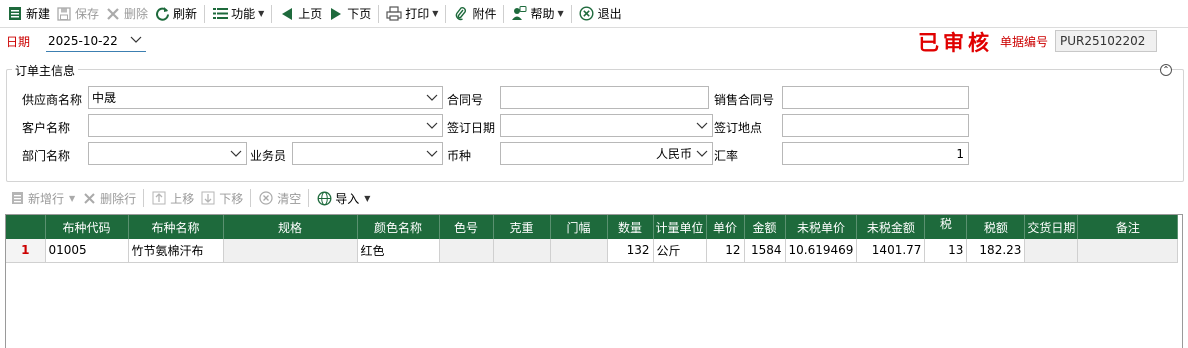 The width and height of the screenshot is (1188, 348). Describe the element at coordinates (1051, 251) in the screenshot. I see `cell-delivery-date` at that location.